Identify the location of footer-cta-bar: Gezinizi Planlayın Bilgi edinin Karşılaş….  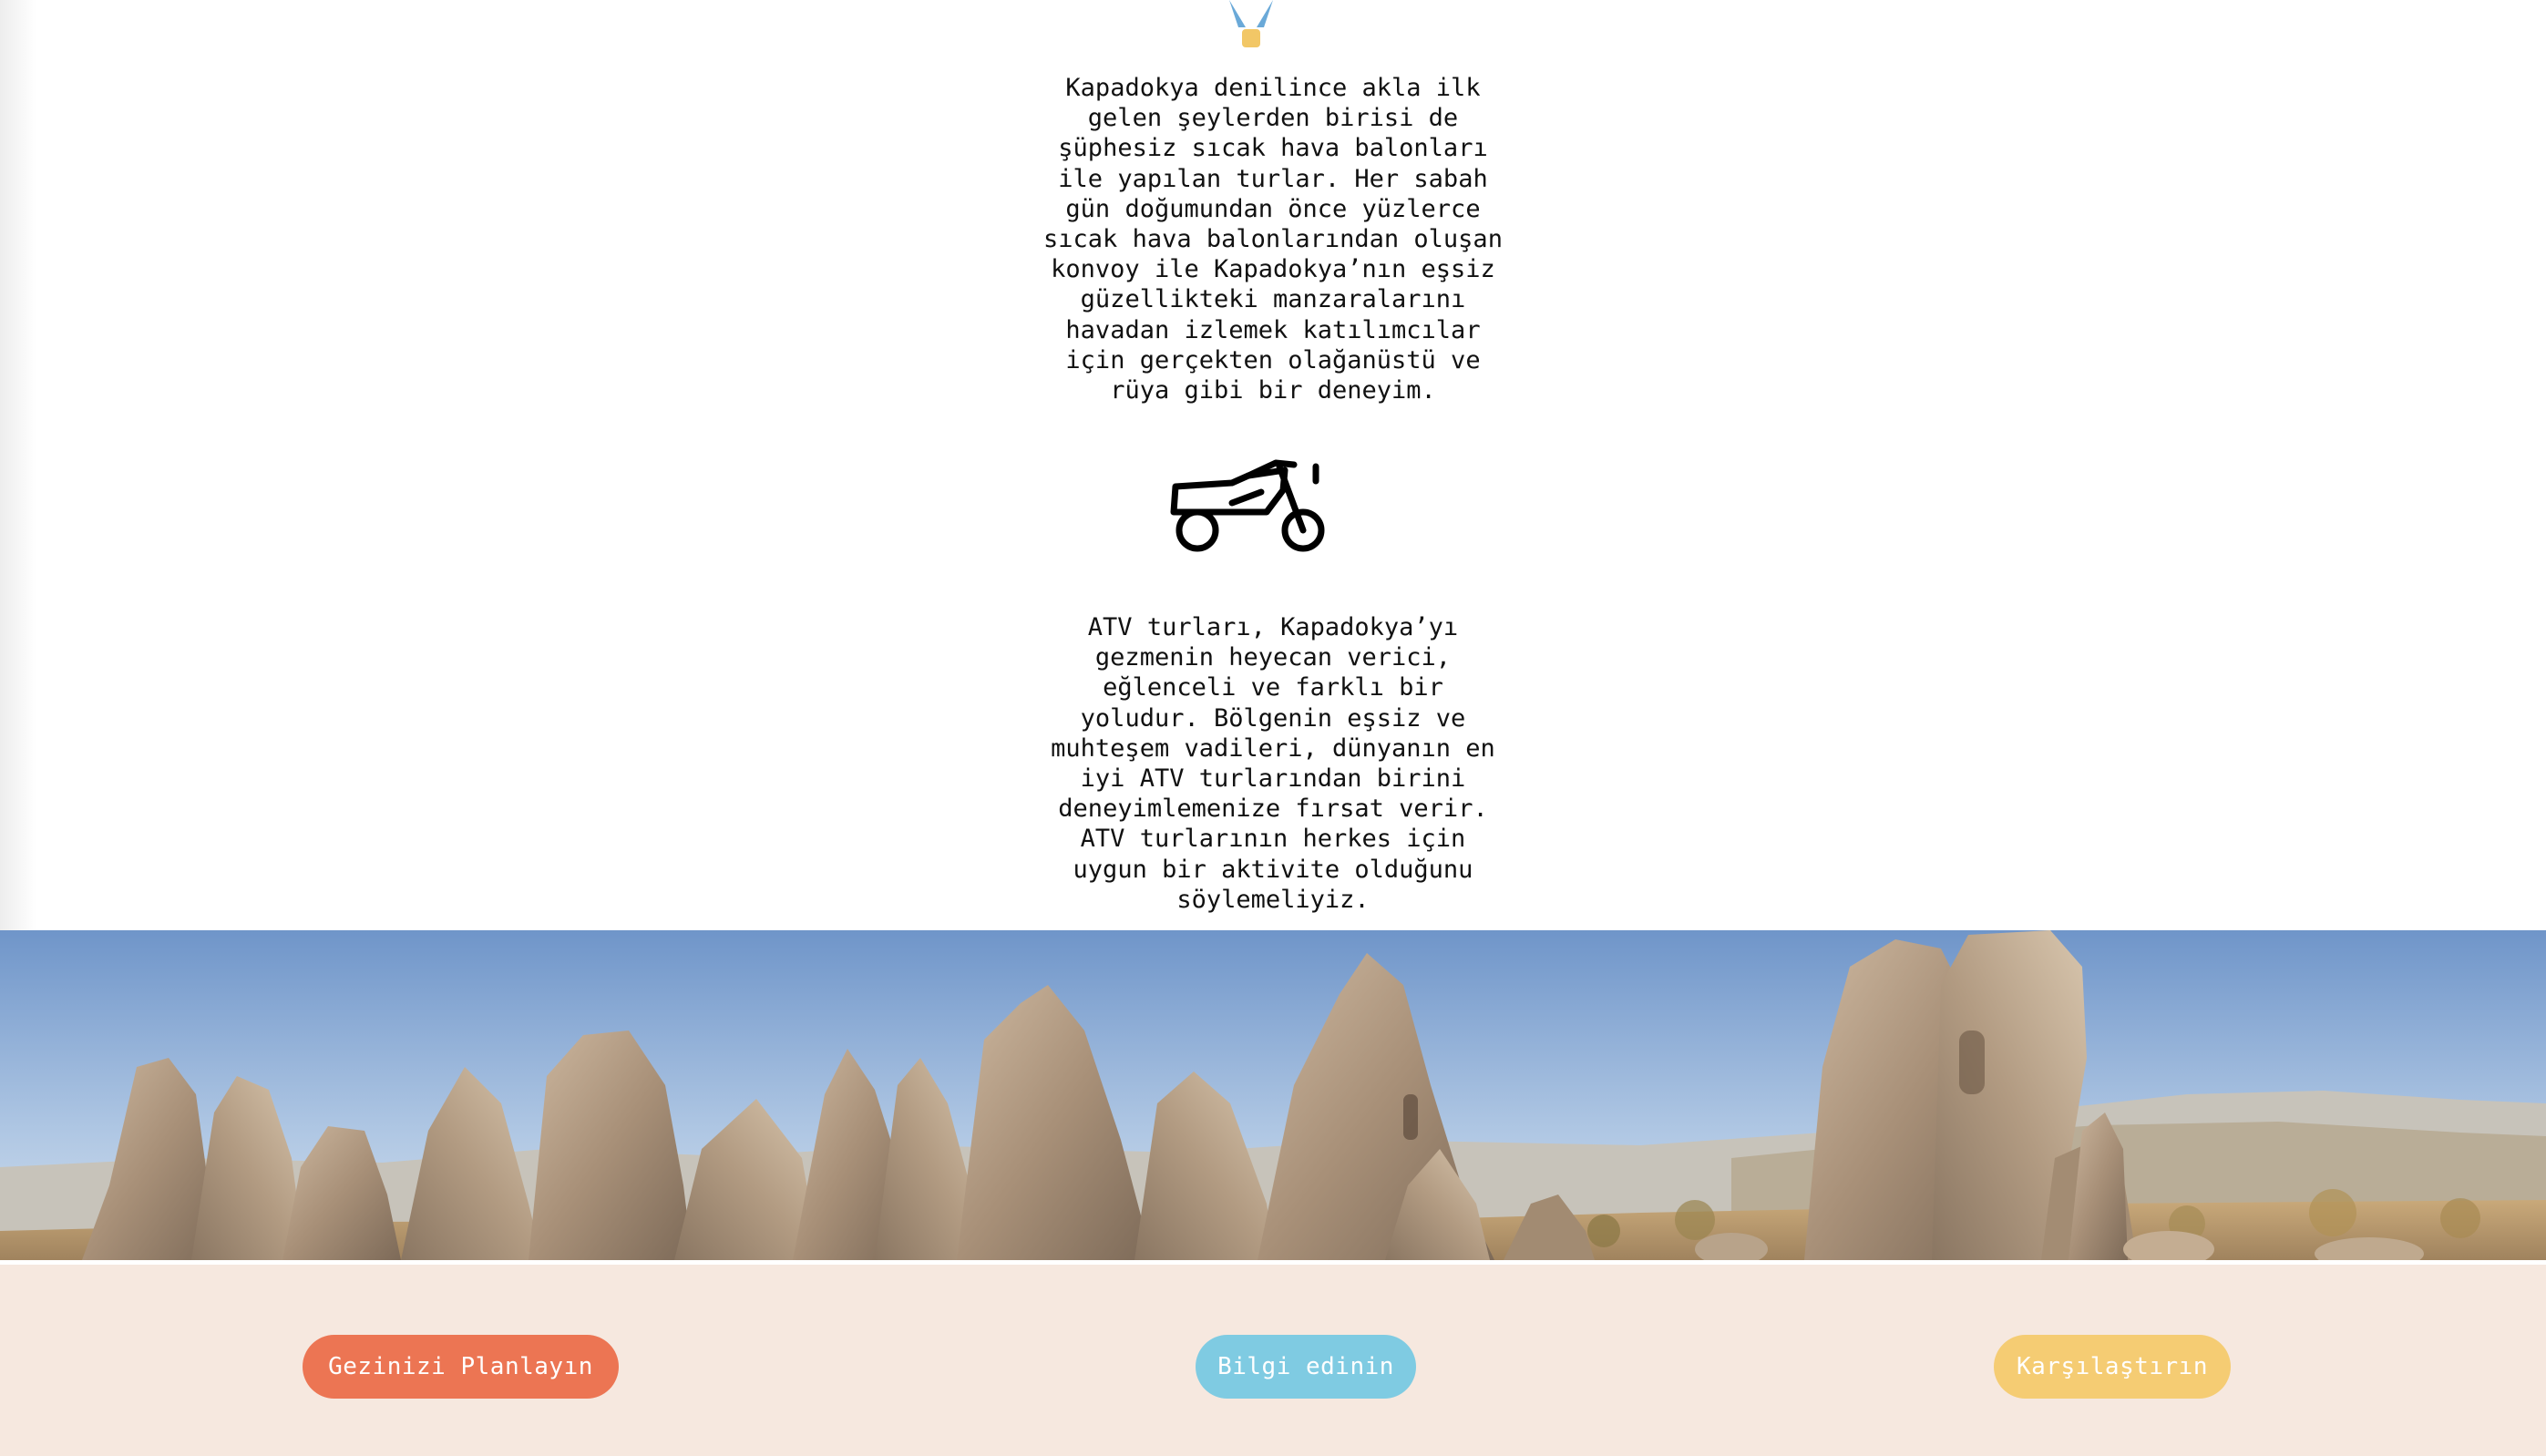
(1273, 1358).